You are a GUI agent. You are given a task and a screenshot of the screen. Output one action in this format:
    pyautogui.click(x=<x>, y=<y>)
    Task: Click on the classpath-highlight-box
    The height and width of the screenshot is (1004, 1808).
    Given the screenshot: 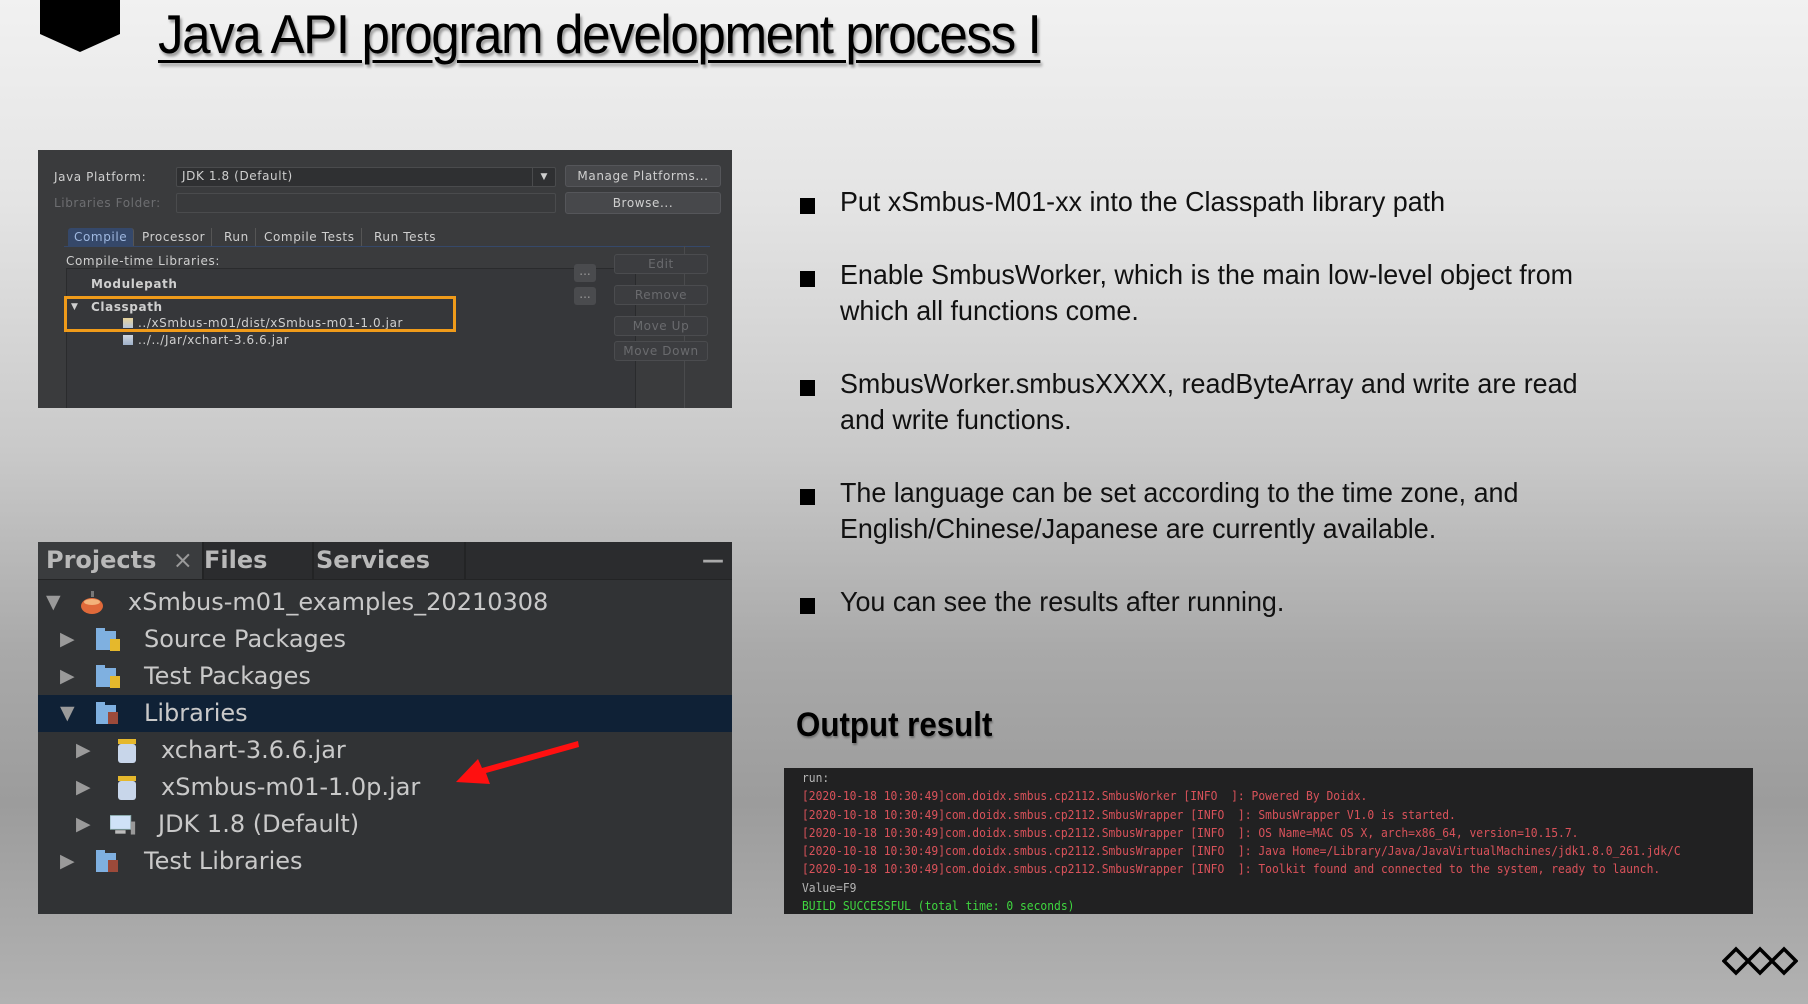 What is the action you would take?
    pyautogui.click(x=260, y=314)
    